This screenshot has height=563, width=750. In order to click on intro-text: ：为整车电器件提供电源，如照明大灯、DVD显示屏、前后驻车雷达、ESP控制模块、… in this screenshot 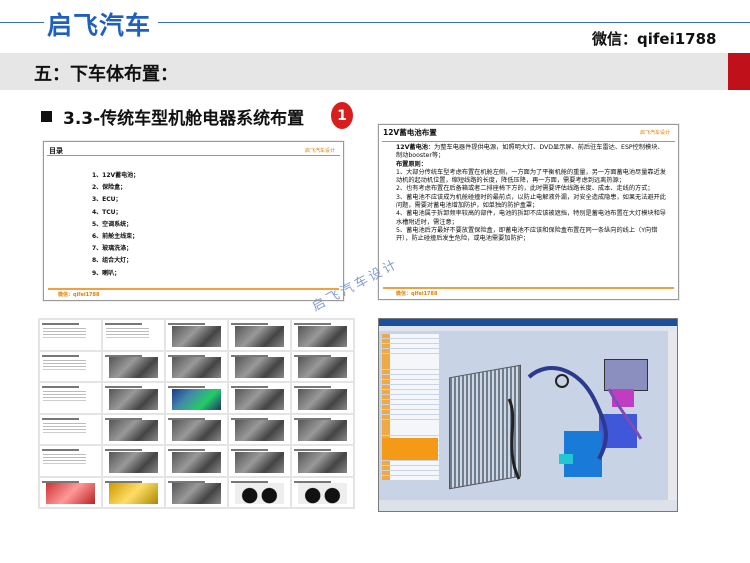, I will do `click(530, 152)`.